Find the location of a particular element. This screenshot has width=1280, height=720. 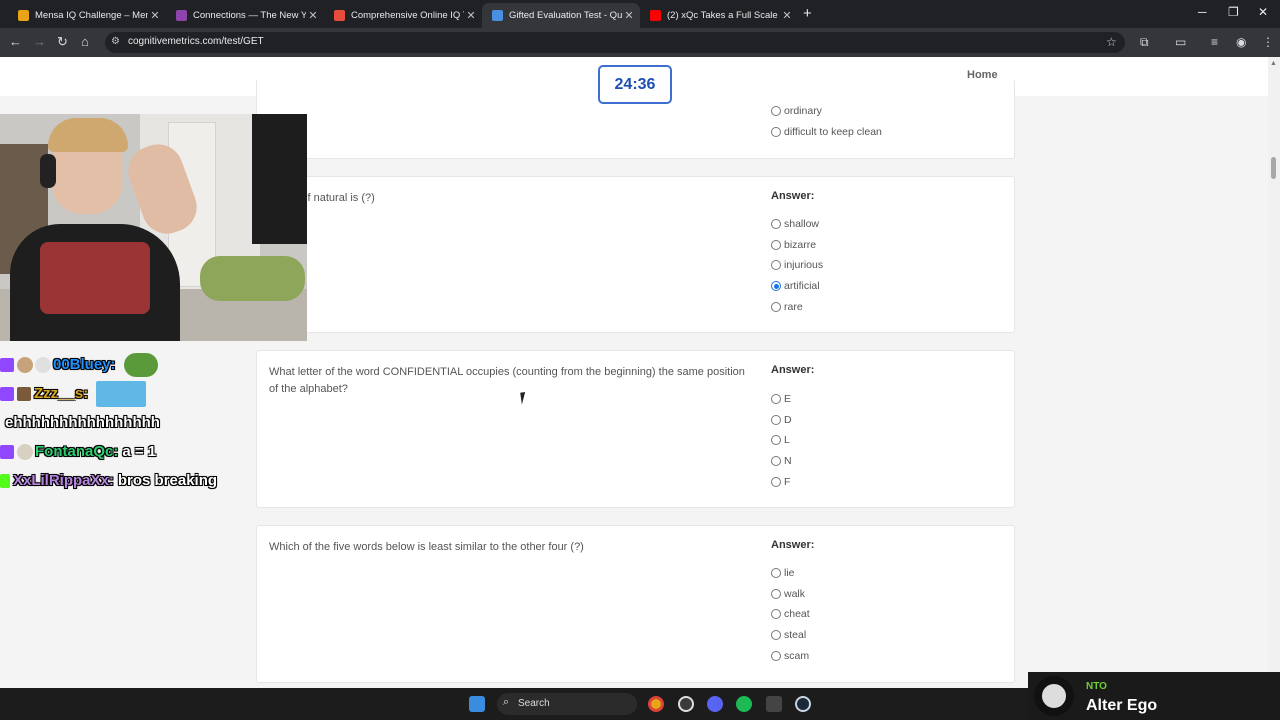

obs-icon is located at coordinates (686, 704).